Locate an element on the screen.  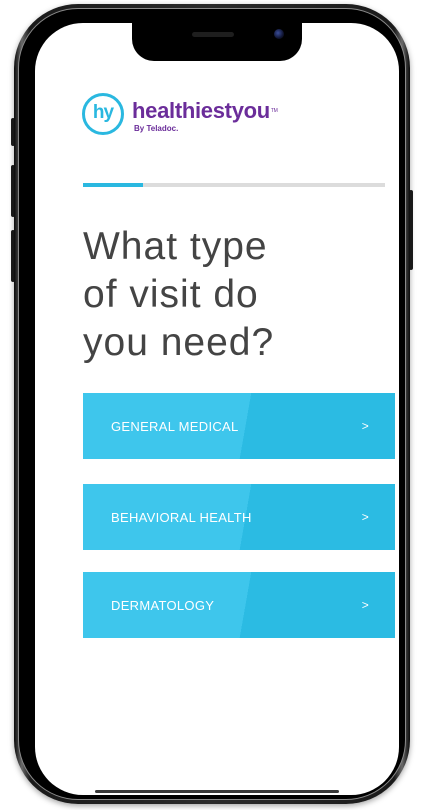
speaker-grille is located at coordinates (213, 34).